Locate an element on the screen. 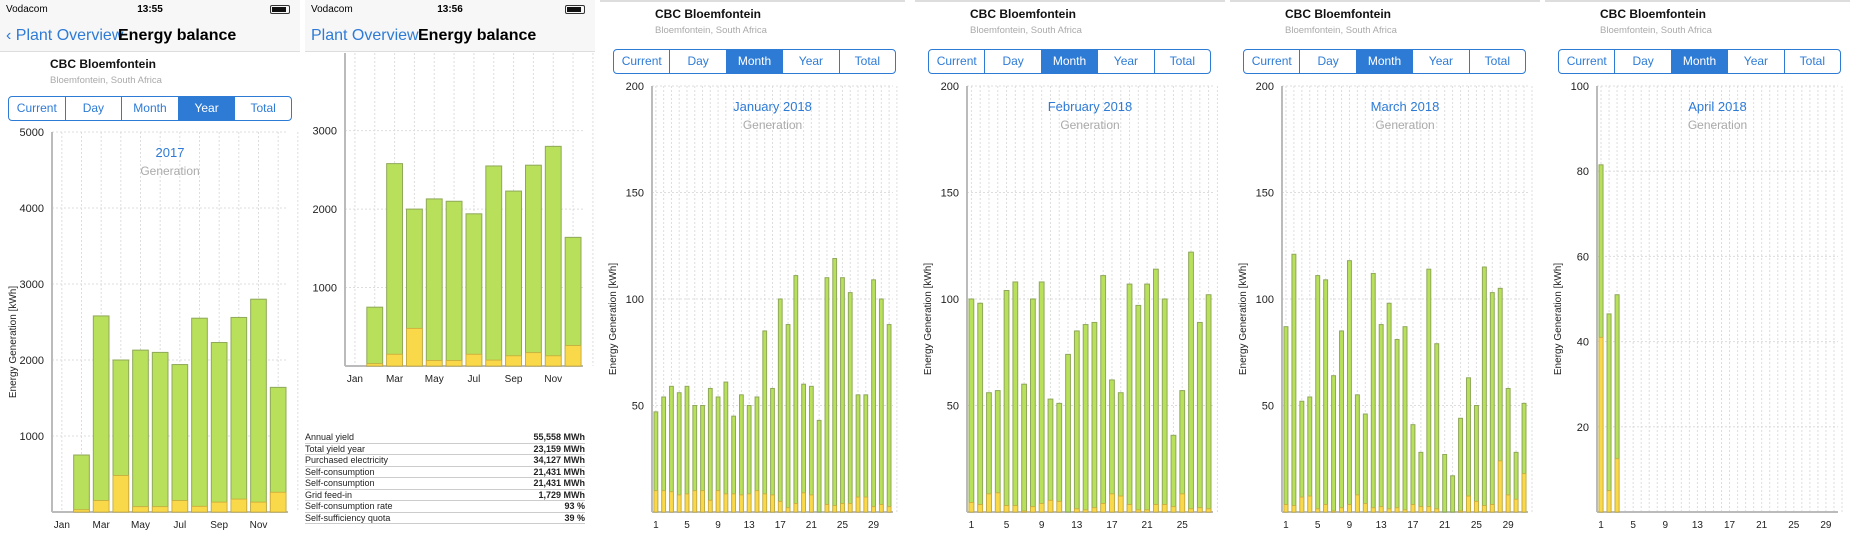 This screenshot has width=1850, height=534. stats-row: Self-consumption rate 93 % is located at coordinates (445, 507).